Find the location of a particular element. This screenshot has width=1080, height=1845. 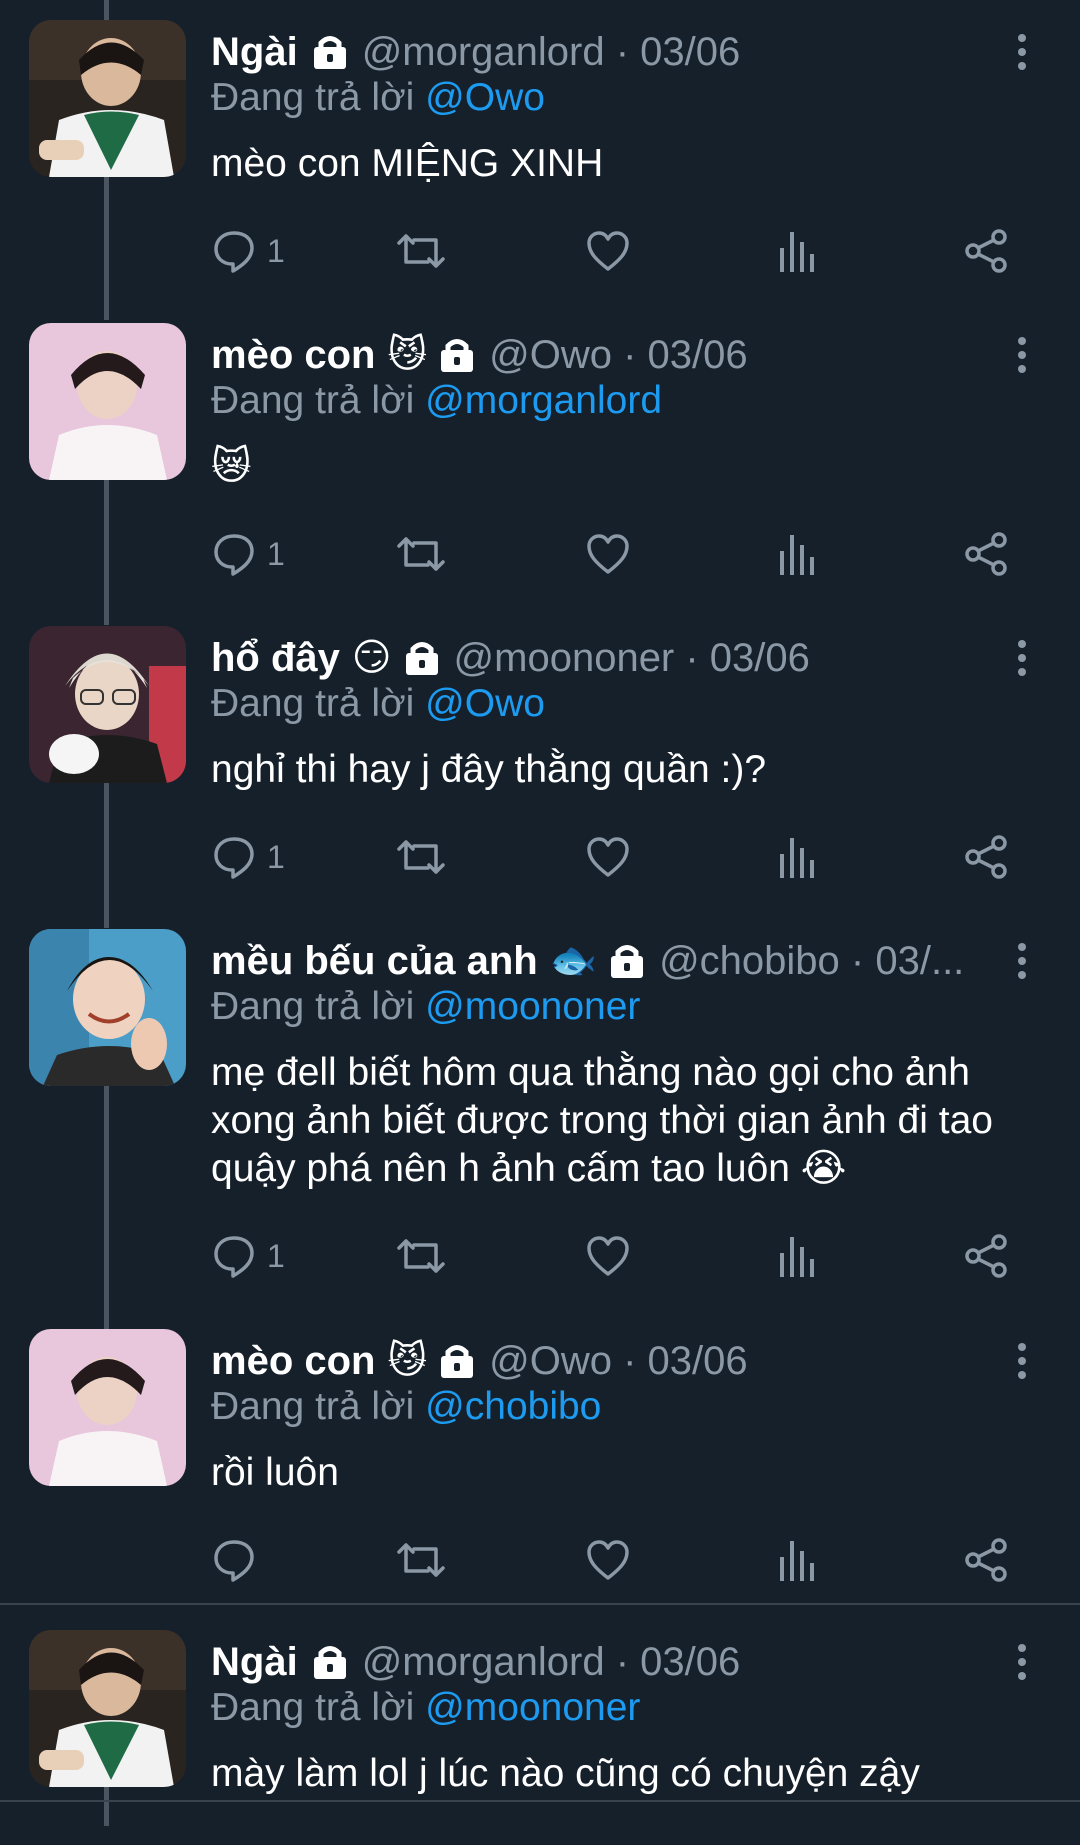

tweet-header: hổ đây 😏 @moononer · 03/06 is located at coordinates (602, 658).